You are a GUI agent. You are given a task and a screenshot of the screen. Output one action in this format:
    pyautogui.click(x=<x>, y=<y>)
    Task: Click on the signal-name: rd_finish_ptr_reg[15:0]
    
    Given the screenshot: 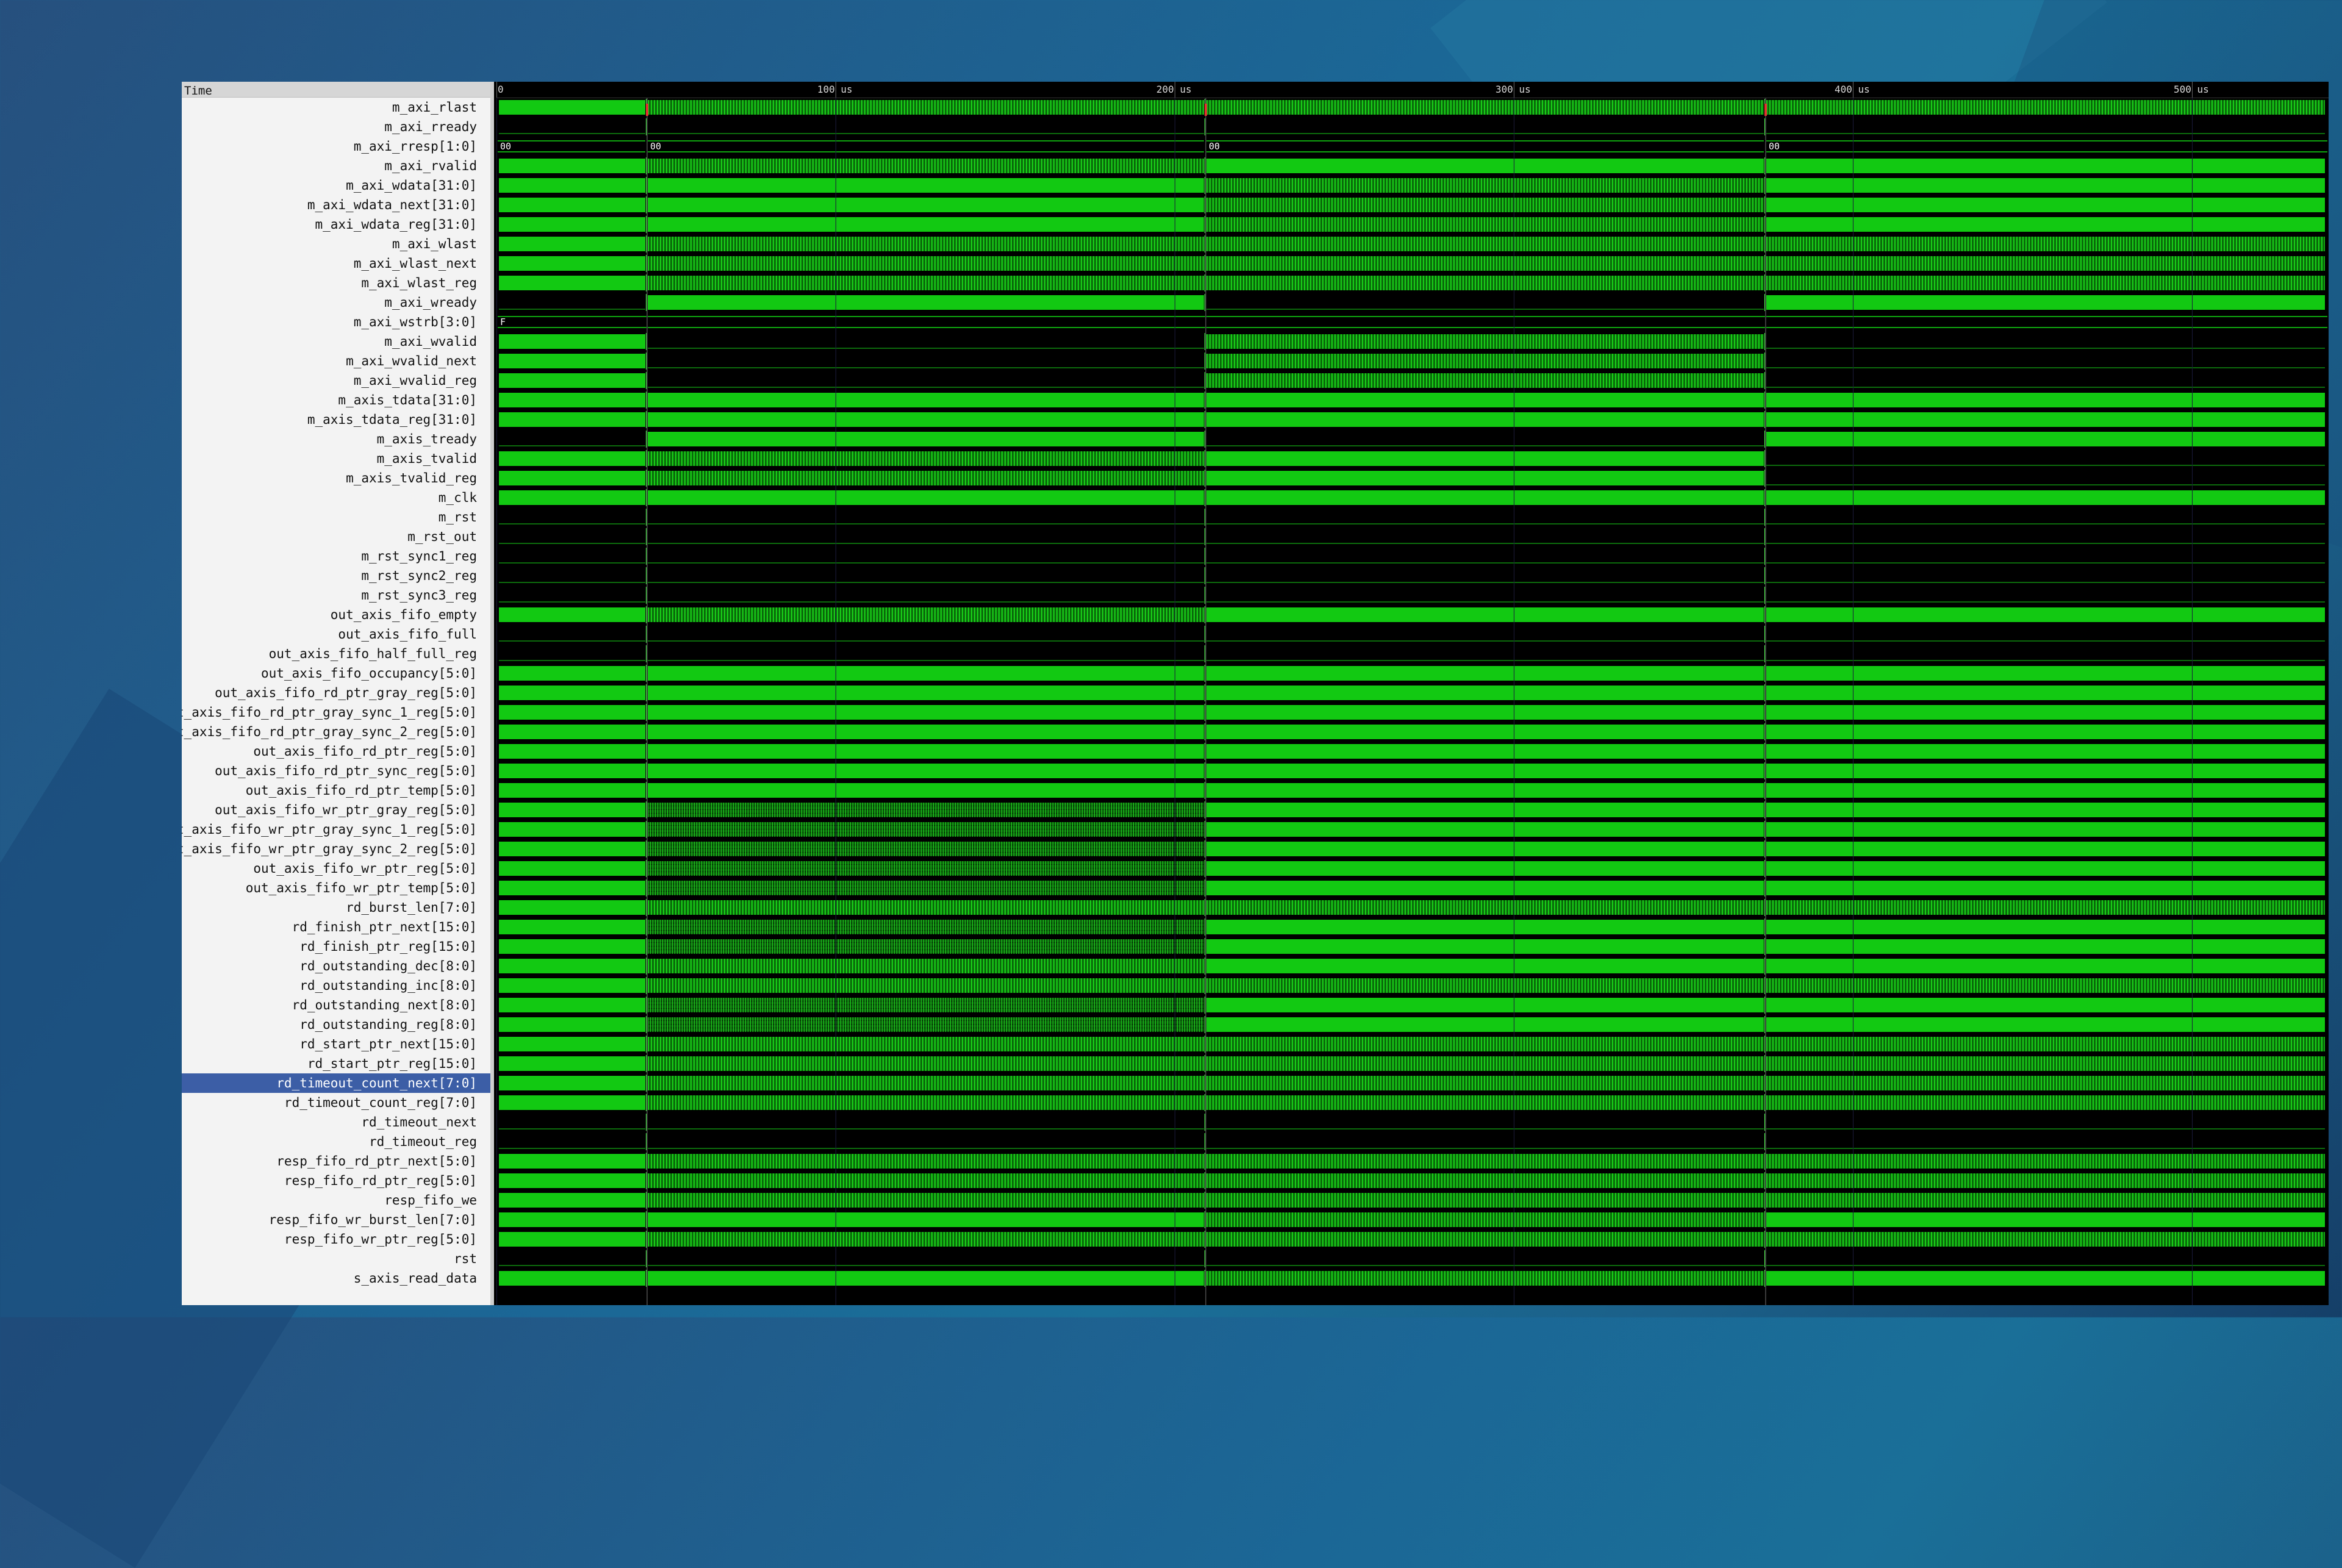 What is the action you would take?
    pyautogui.click(x=336, y=946)
    